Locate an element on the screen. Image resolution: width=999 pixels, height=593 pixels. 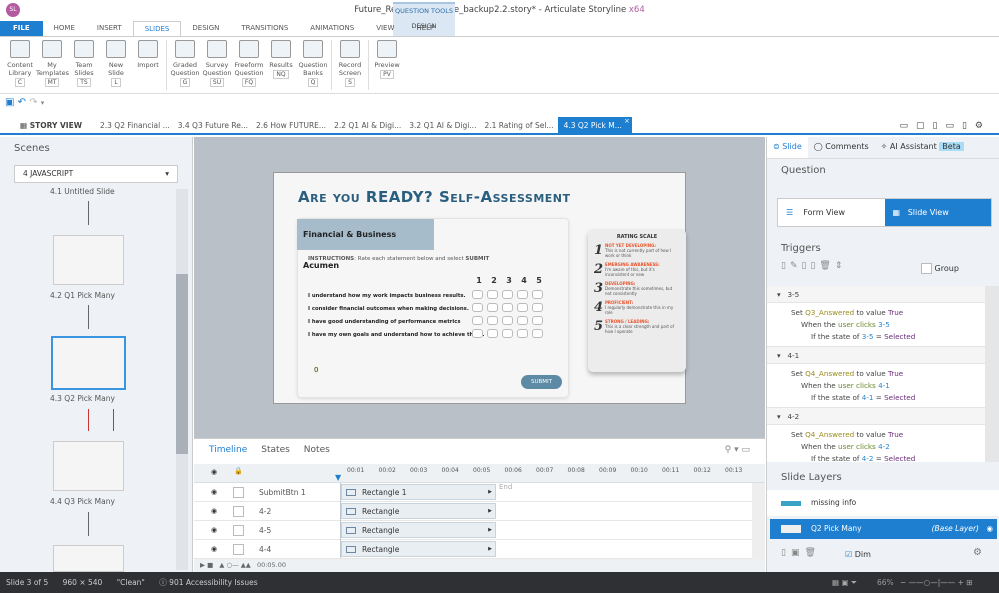
graded-question-button: Graded Question G is located at coordinates (185, 65).